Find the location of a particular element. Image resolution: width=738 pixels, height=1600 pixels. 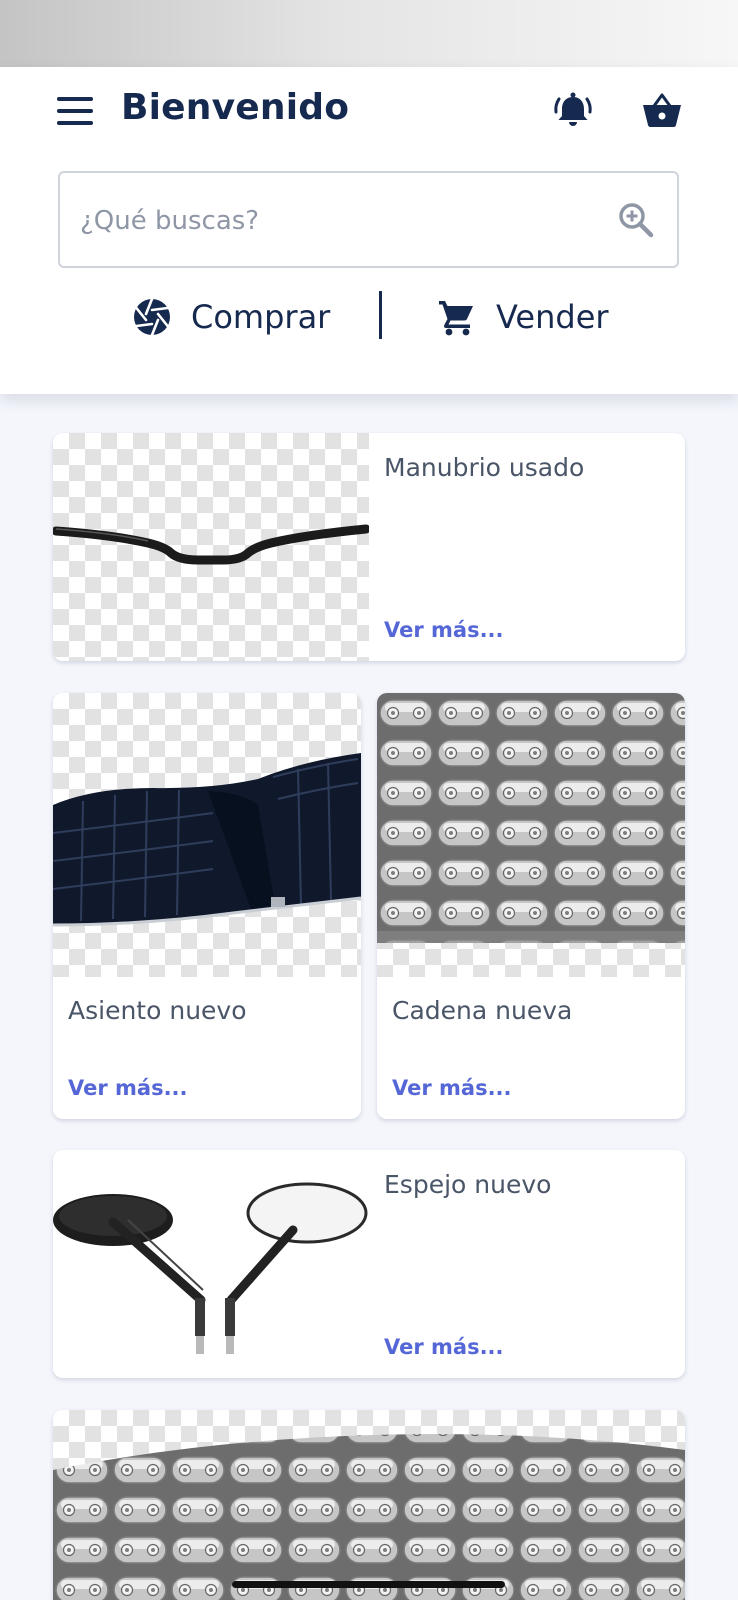

product-title: Cadena nueva is located at coordinates (482, 1010).